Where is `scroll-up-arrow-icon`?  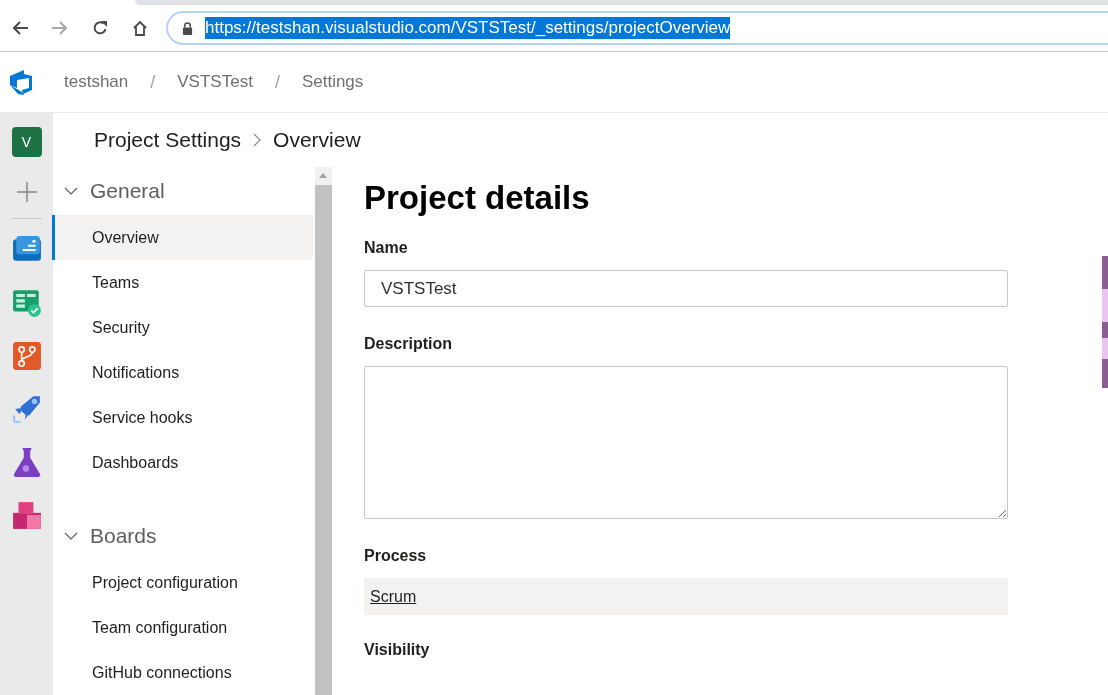 scroll-up-arrow-icon is located at coordinates (323, 175).